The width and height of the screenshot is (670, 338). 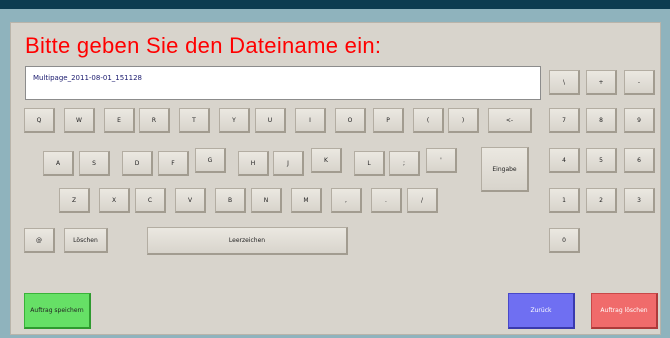 I want to click on key-open-paren: (, so click(x=428, y=120).